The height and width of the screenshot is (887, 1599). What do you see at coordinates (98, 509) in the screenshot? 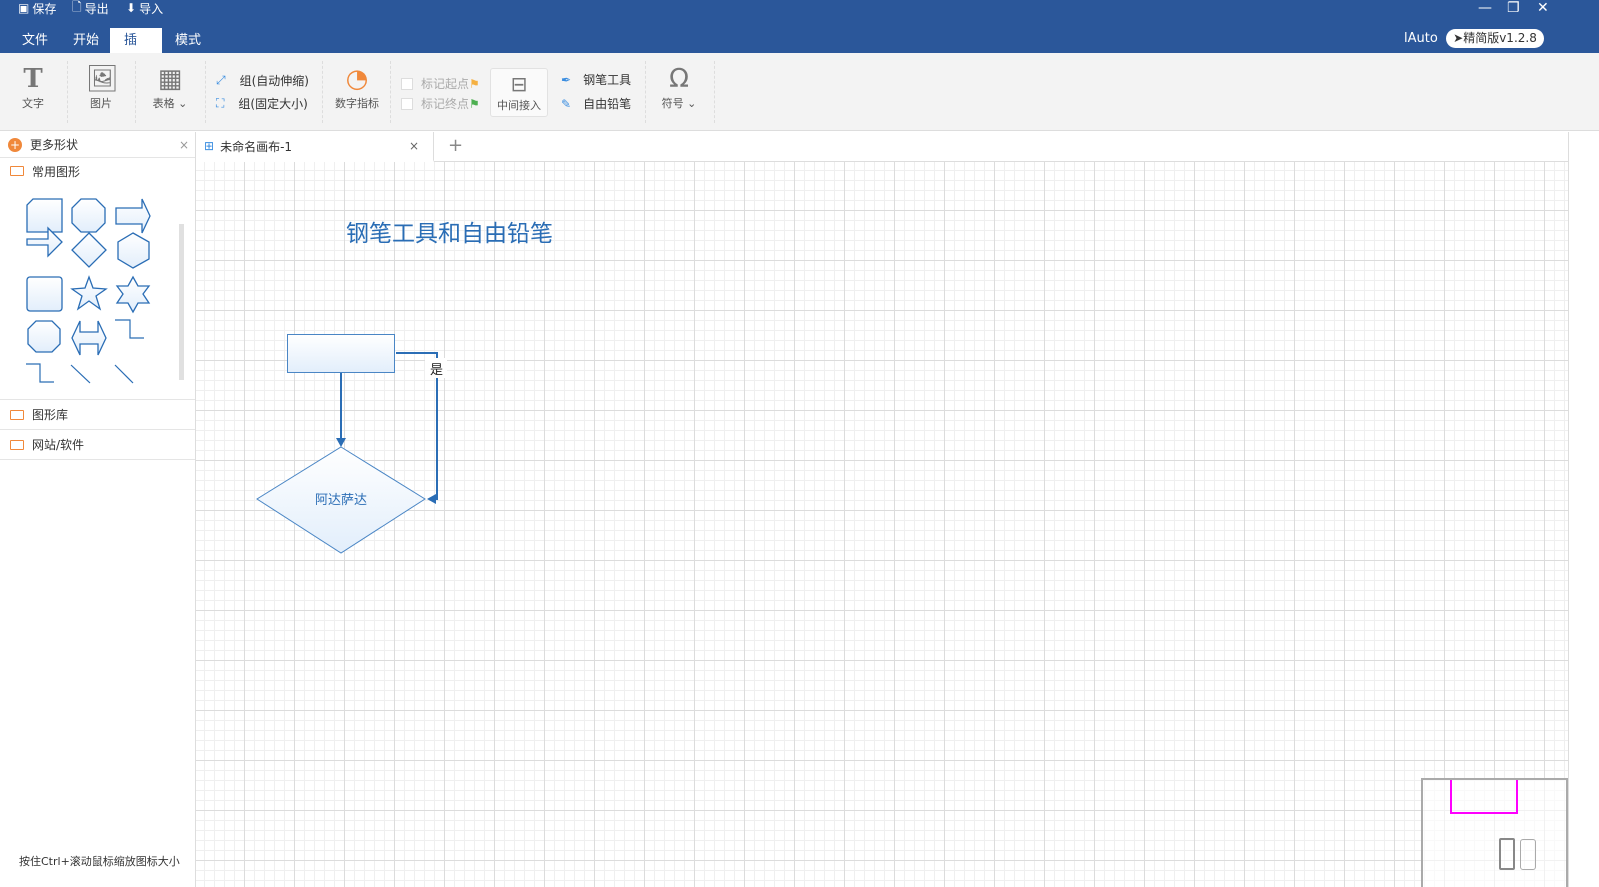
I see `shapes-panel: + 更多形状 × 常用图形 图形库 网站/软件 按住Ctrl+滚动鼠标缩放图标大小` at bounding box center [98, 509].